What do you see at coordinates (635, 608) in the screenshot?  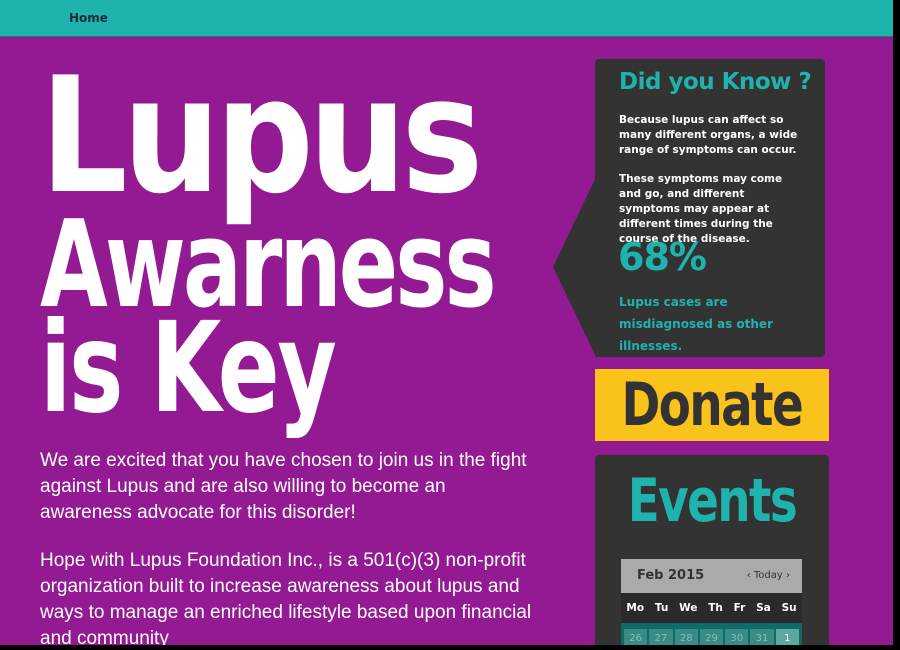 I see `weekday-label: Mo` at bounding box center [635, 608].